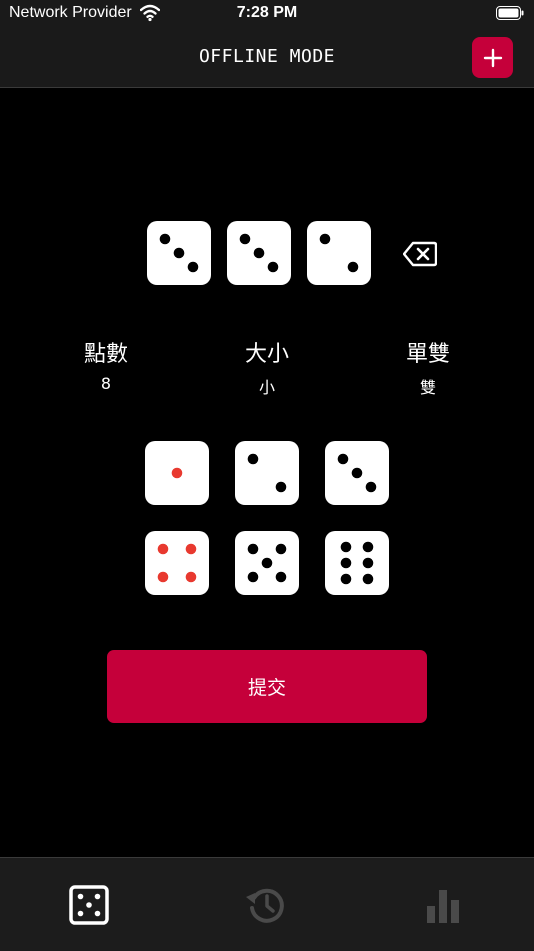  I want to click on submit-button: 提交, so click(267, 686).